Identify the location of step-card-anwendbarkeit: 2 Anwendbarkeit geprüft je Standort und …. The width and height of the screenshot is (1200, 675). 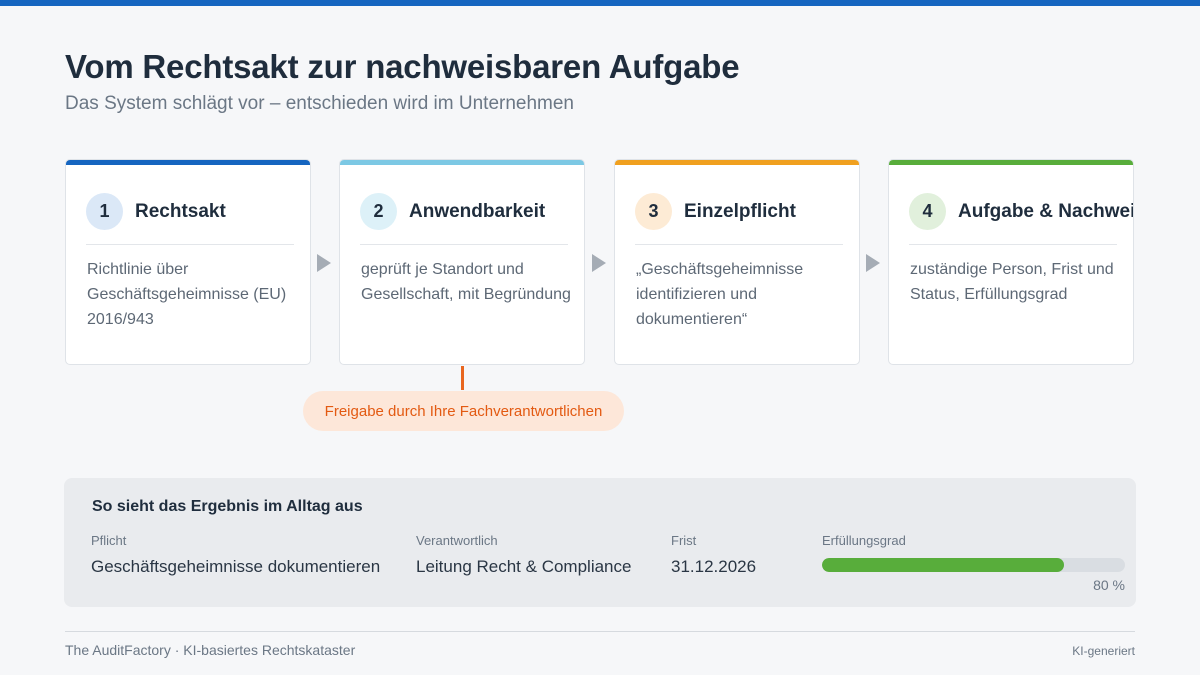
(462, 262).